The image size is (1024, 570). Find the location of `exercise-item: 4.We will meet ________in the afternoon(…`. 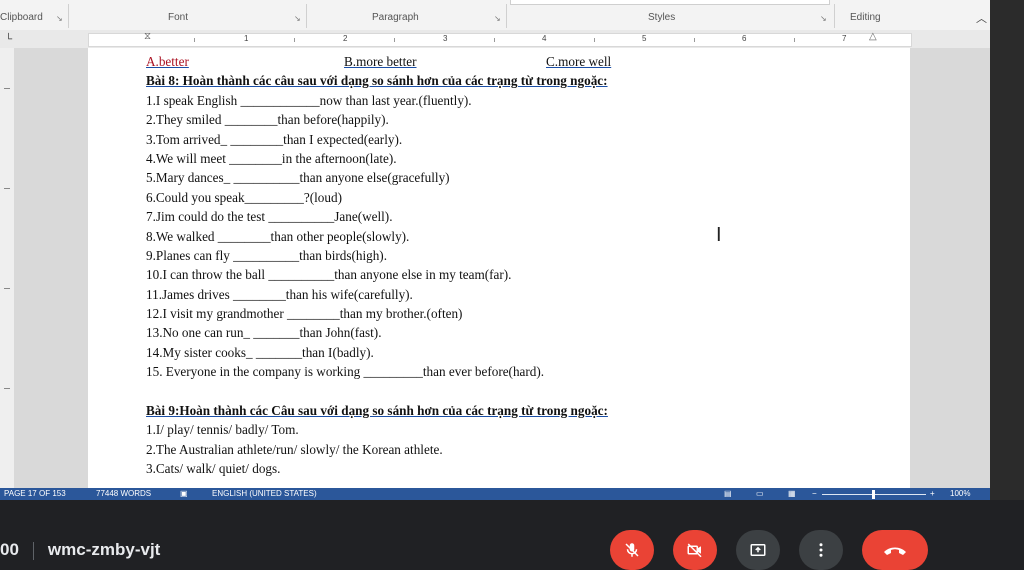

exercise-item: 4.We will meet ________in the afternoon(… is located at coordinates (271, 158).